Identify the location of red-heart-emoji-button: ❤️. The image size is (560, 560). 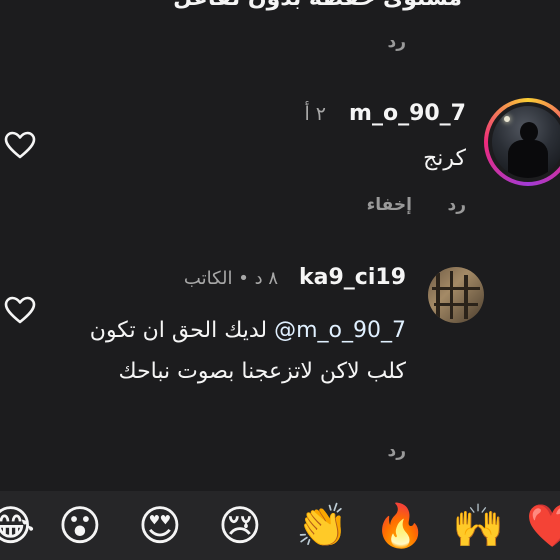
(543, 526).